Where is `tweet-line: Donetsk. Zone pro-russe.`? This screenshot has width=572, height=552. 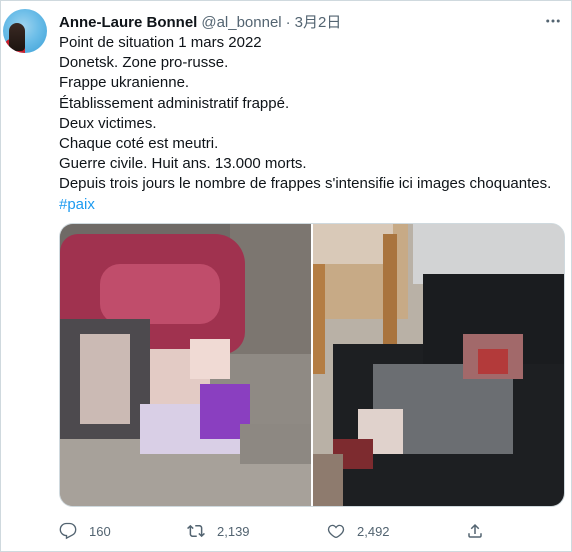 tweet-line: Donetsk. Zone pro-russe. is located at coordinates (144, 63).